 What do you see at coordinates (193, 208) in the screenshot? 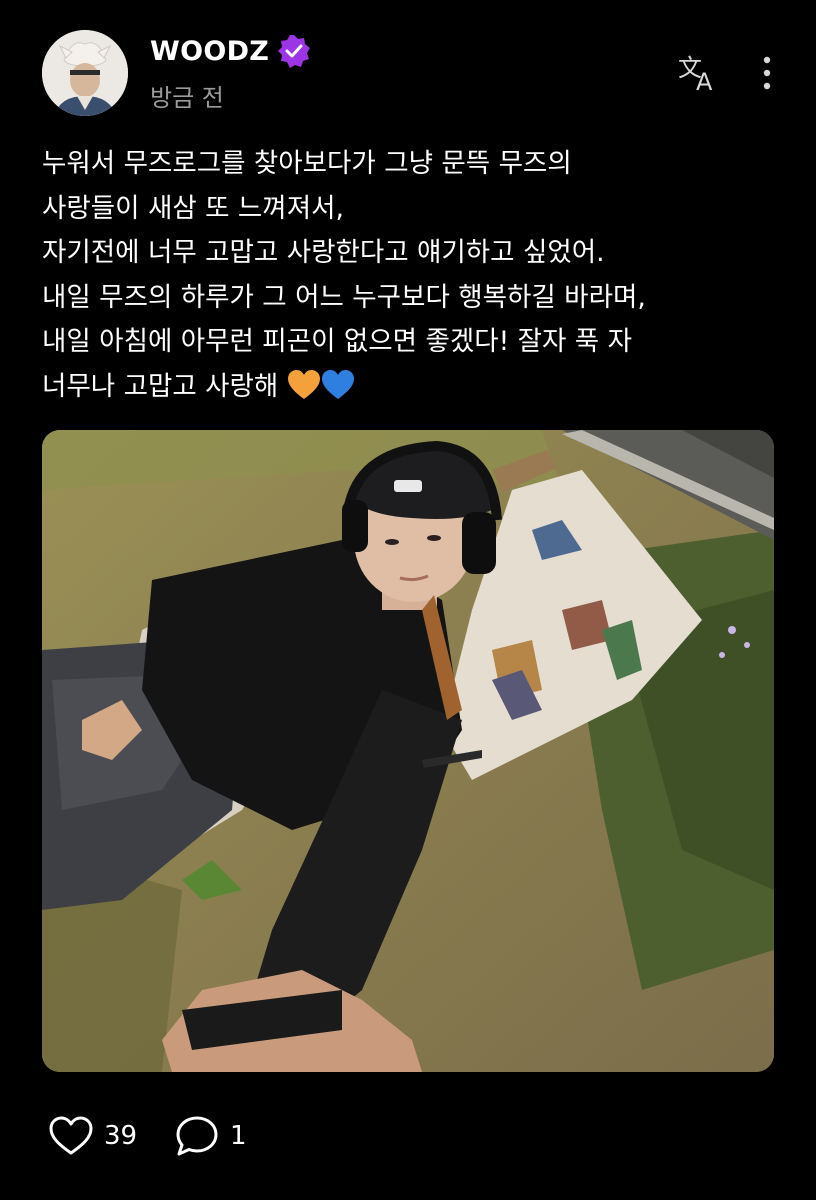
I see `post-body-line: 사랑들이 새삼 또 느껴져서,` at bounding box center [193, 208].